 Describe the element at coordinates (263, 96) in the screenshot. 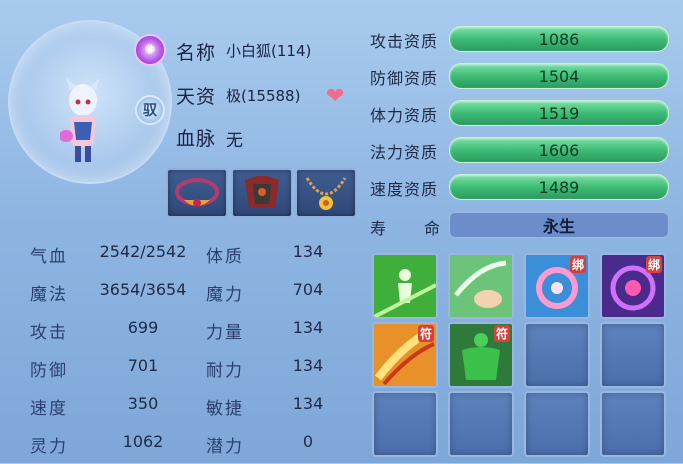

I see `aptitude-value: 极(15588)` at that location.